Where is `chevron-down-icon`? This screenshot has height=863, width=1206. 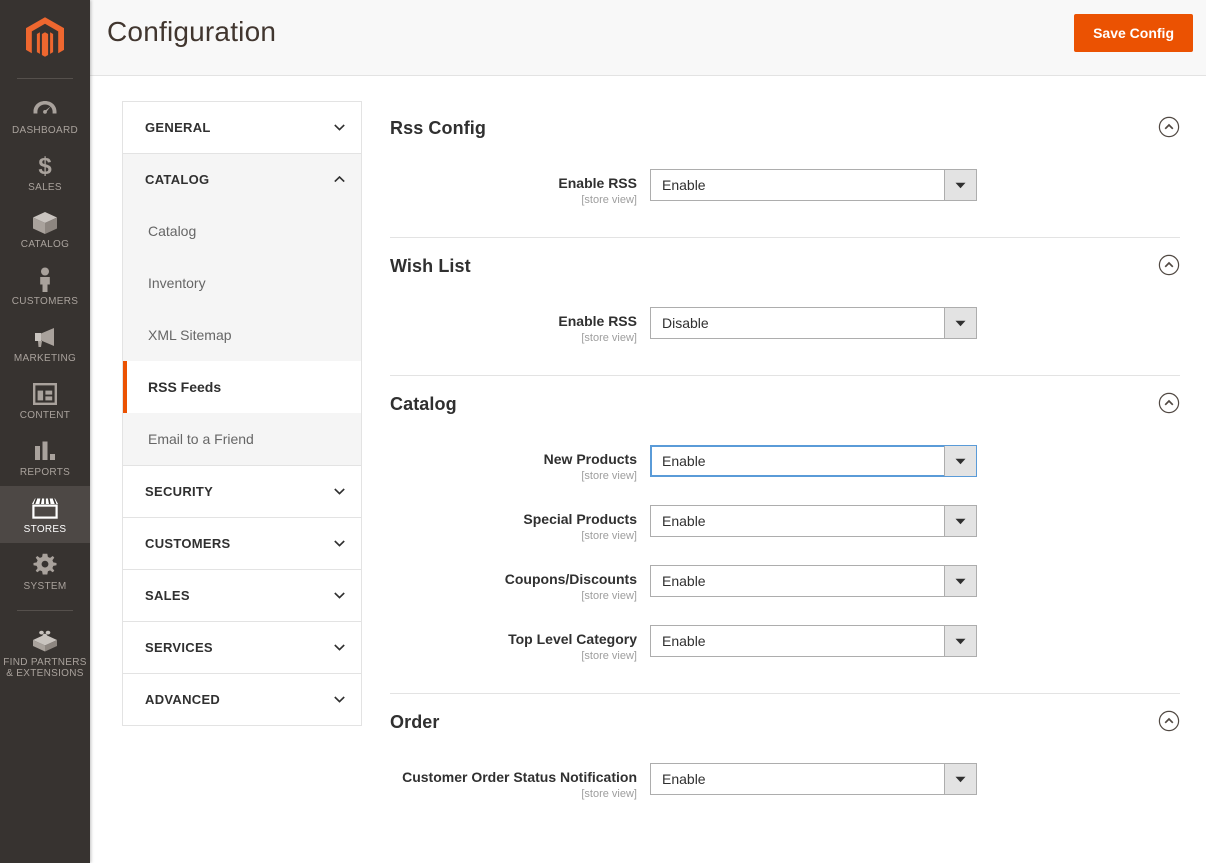 chevron-down-icon is located at coordinates (339, 127).